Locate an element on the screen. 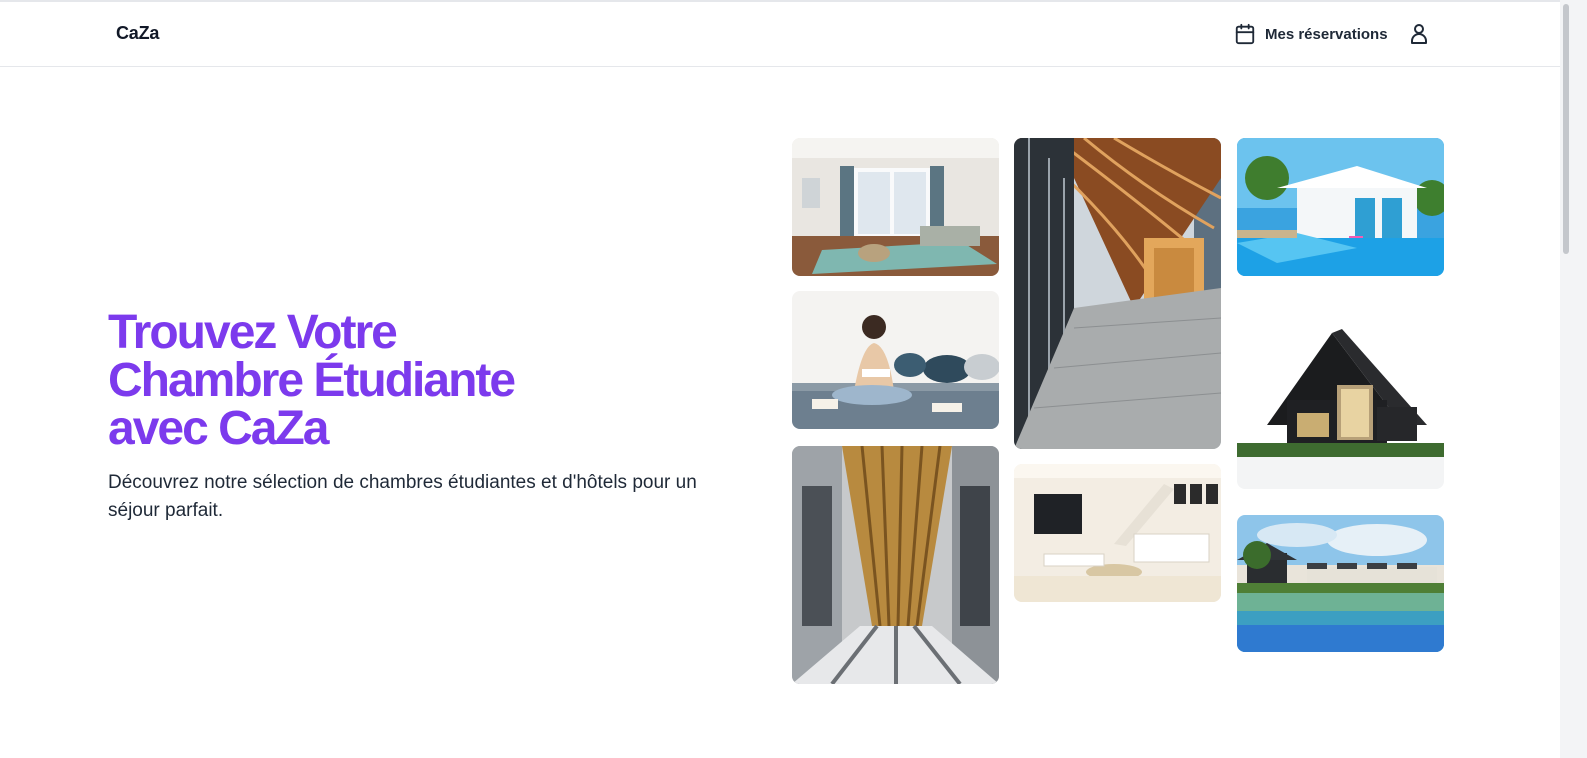  white-lounge-photo is located at coordinates (1117, 533).